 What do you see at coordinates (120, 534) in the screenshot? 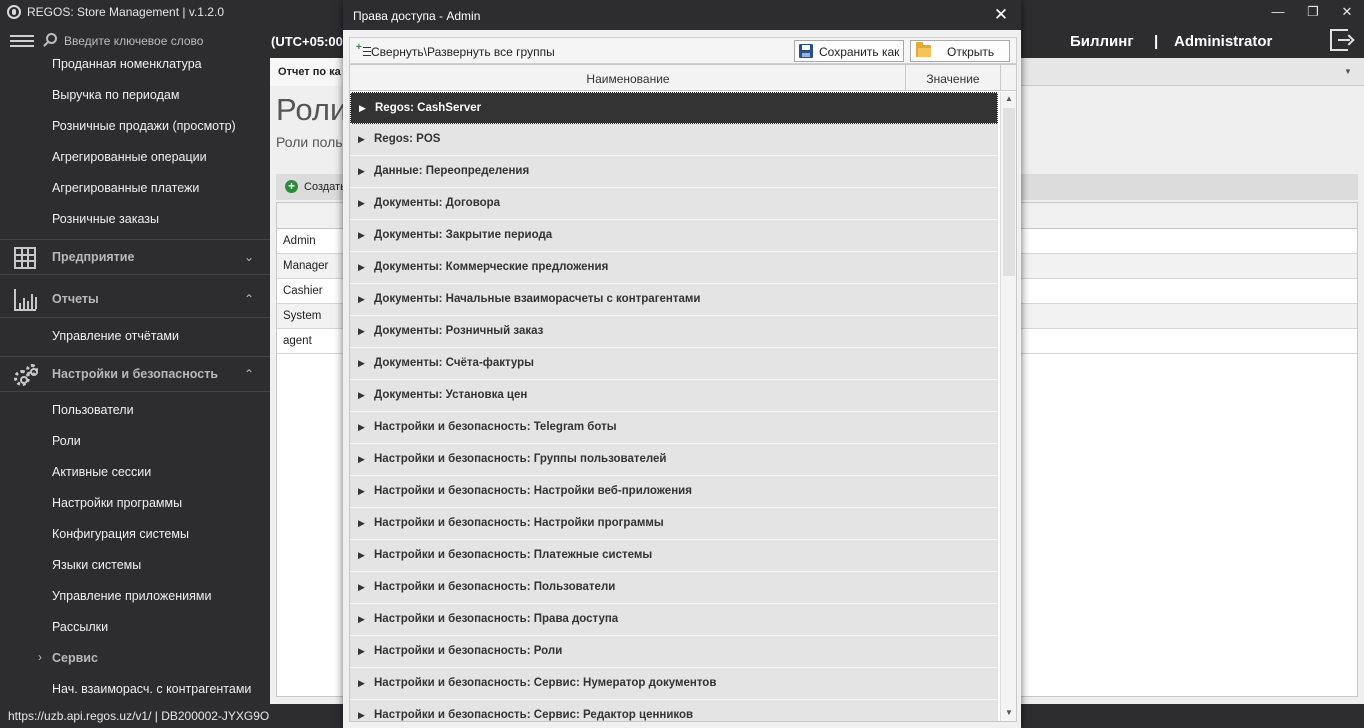
I see `sidebar-item-system-config: Конфигурация системы` at bounding box center [120, 534].